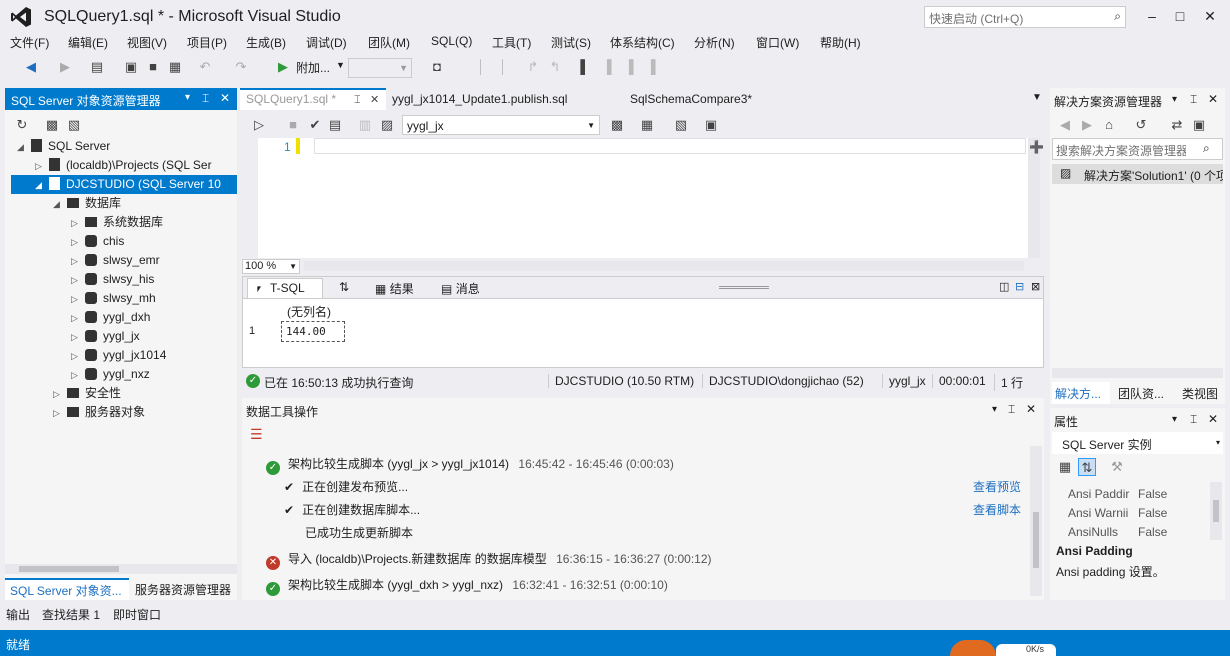  I want to click on menu-build: 生成(B), so click(266, 42).